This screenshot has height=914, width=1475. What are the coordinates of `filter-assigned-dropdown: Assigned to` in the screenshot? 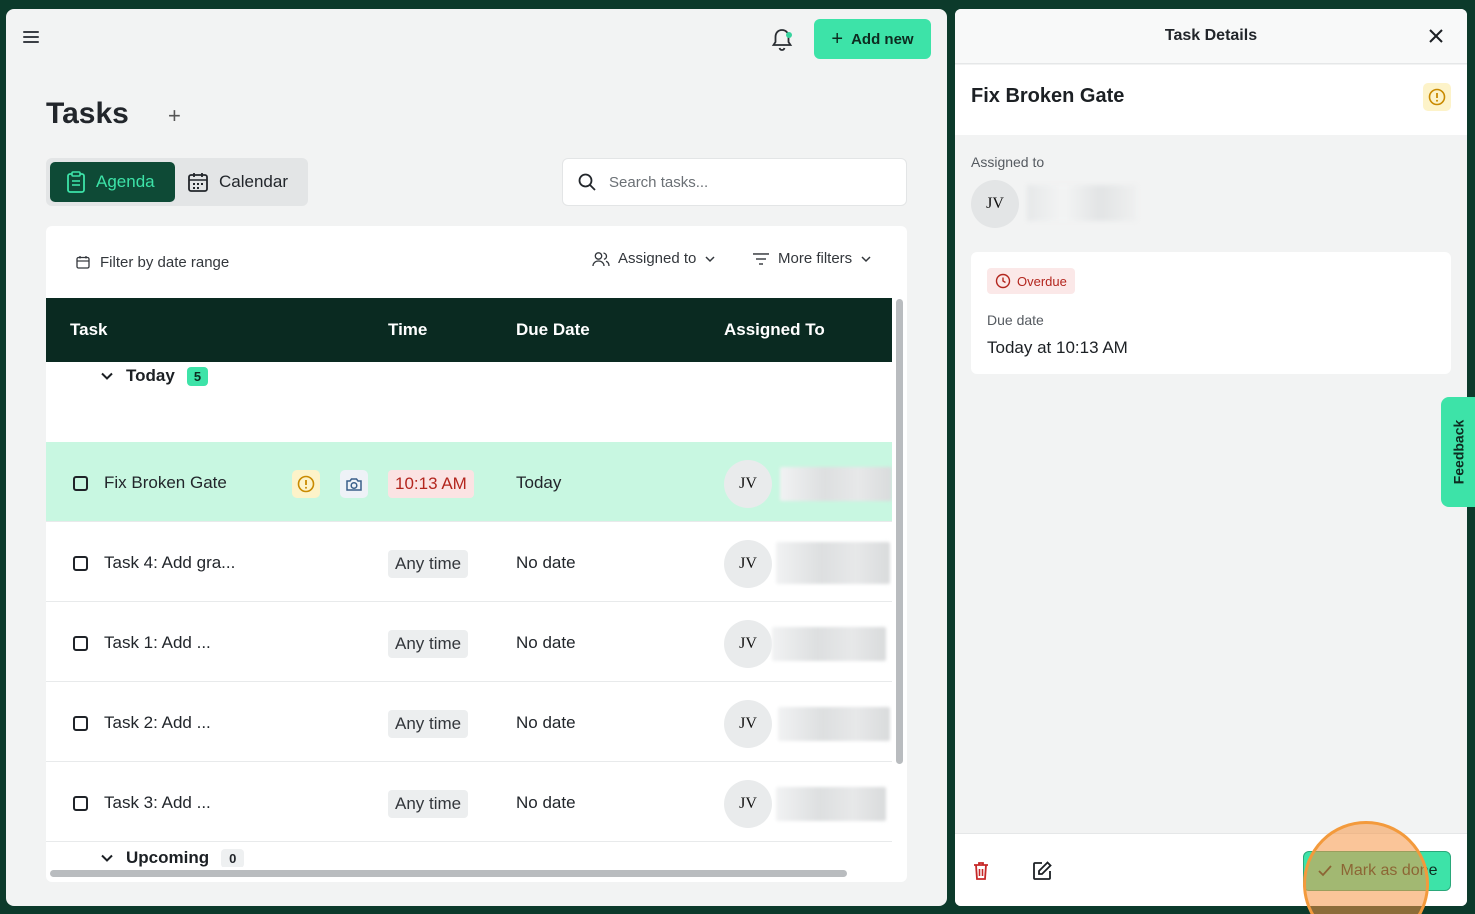 It's located at (654, 258).